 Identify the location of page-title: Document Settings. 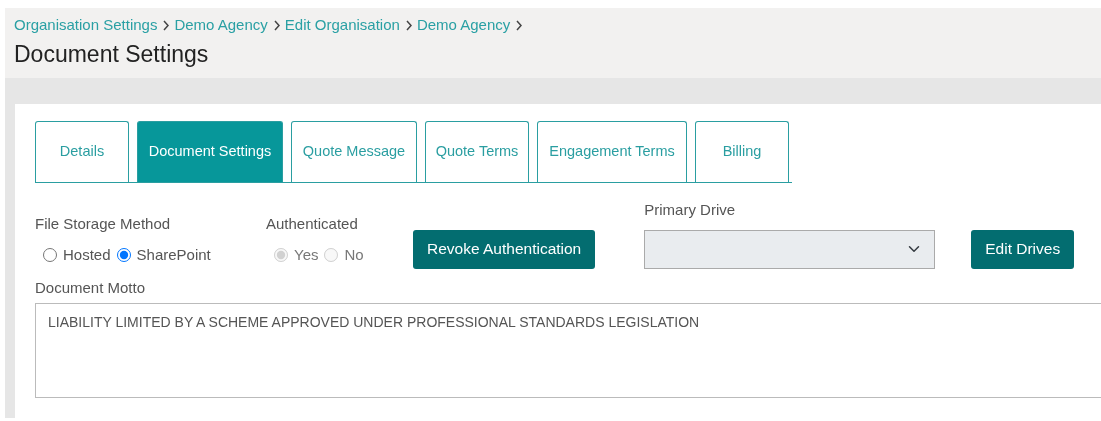
(112, 54).